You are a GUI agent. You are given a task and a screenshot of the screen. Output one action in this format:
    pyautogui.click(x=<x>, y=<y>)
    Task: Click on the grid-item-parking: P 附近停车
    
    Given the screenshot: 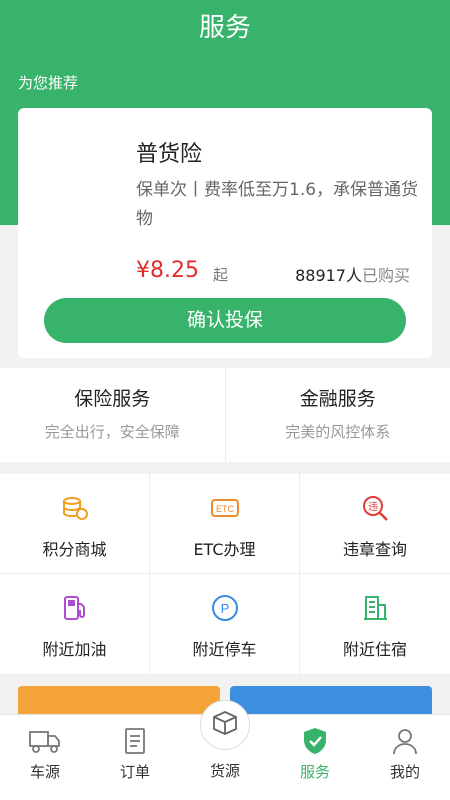 What is the action you would take?
    pyautogui.click(x=225, y=624)
    